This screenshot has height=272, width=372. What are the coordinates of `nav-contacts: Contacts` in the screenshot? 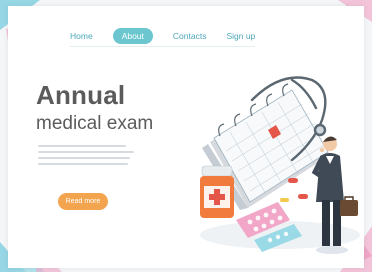 It's located at (190, 36).